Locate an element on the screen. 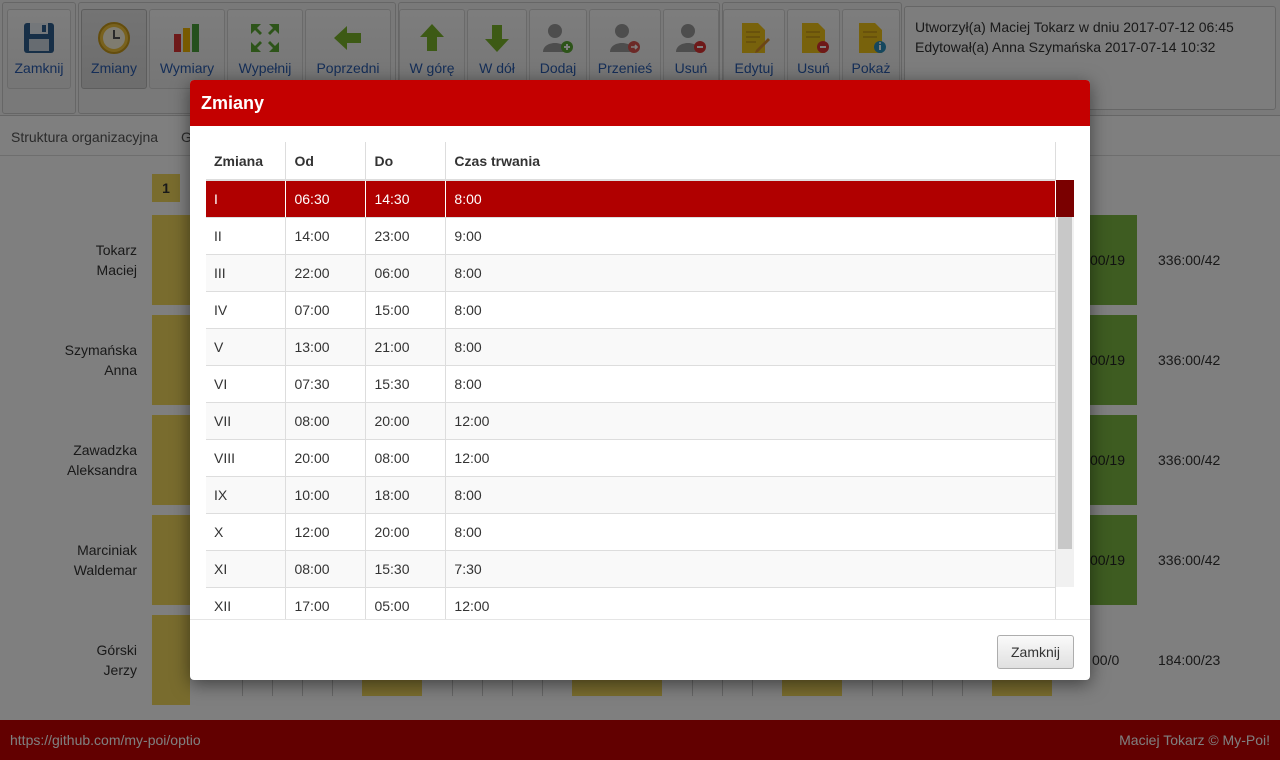 The image size is (1280, 760). cell-shift: V is located at coordinates (246, 347).